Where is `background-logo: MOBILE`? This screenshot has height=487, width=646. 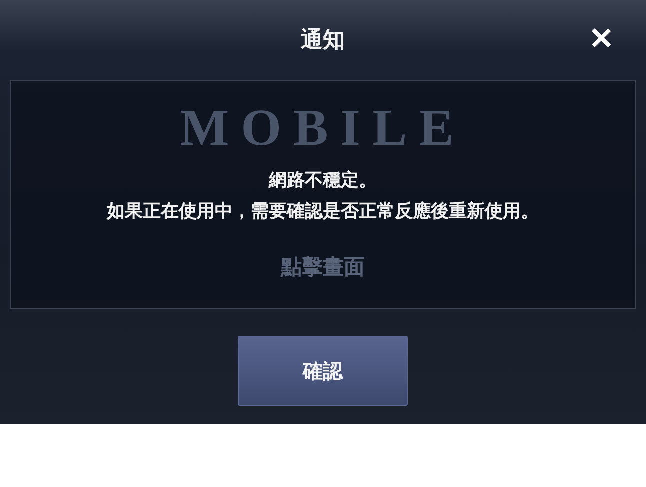
background-logo: MOBILE is located at coordinates (323, 129).